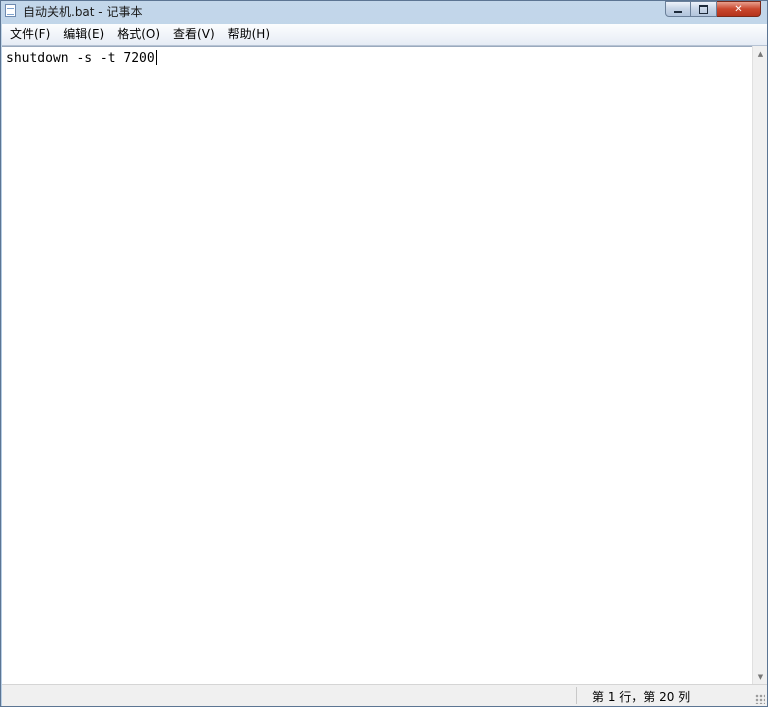  I want to click on maximize-button, so click(704, 9).